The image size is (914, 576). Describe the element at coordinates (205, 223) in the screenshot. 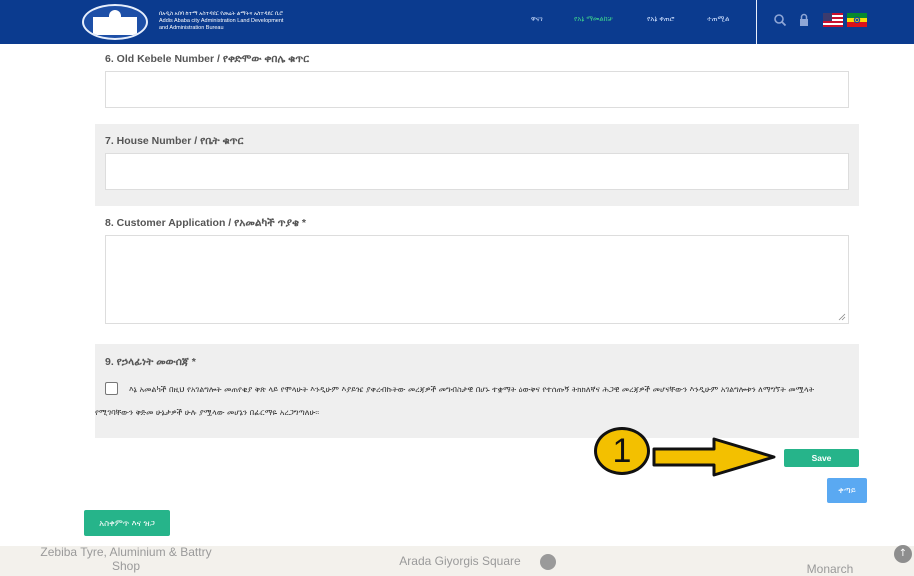

I see `customer-application-label: 8. Customer Application / የአመልካች ጥያቄ *` at that location.